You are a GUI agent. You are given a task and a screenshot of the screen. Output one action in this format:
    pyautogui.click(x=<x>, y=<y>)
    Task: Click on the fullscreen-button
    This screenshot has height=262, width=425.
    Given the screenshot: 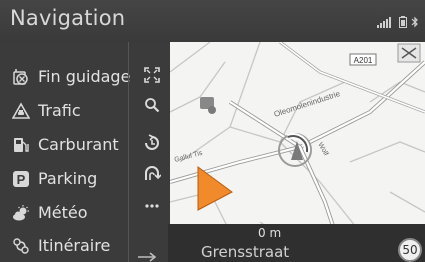 What is the action you would take?
    pyautogui.click(x=152, y=75)
    